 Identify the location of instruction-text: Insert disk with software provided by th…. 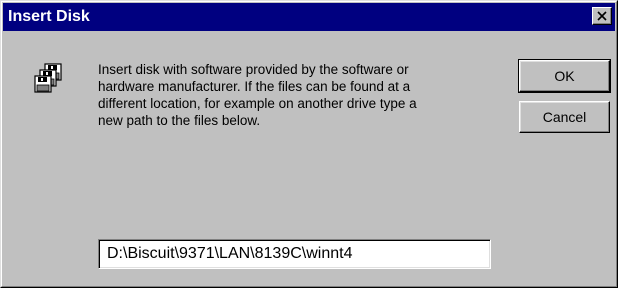
(257, 95).